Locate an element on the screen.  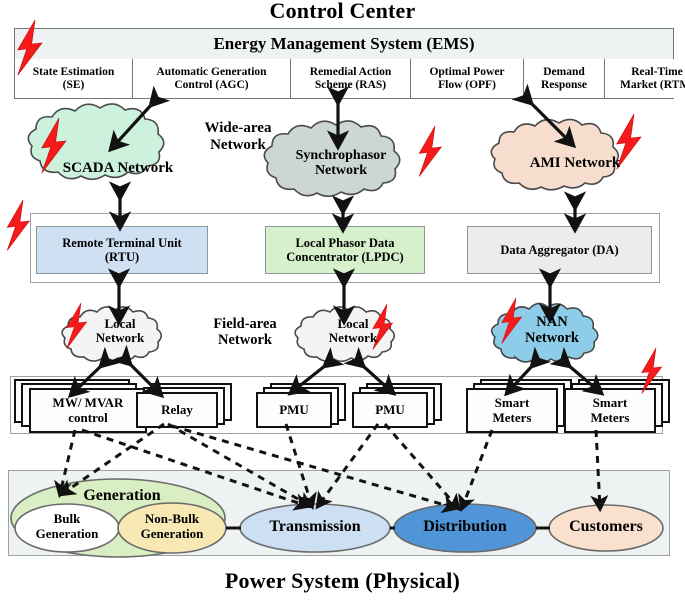
bulk-gen-line1: Bulk is located at coordinates (67, 518).